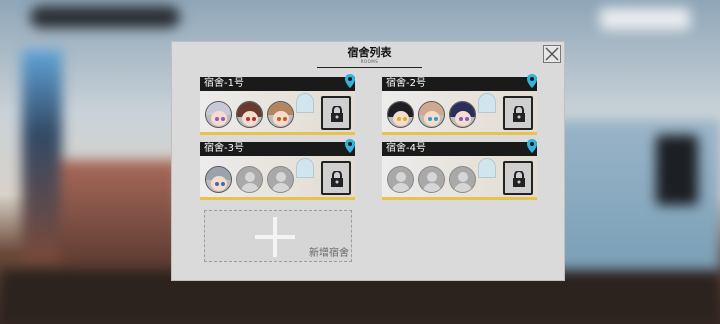 The height and width of the screenshot is (324, 720). I want to click on dialog-title-text: 宿舍列表, so click(369, 52).